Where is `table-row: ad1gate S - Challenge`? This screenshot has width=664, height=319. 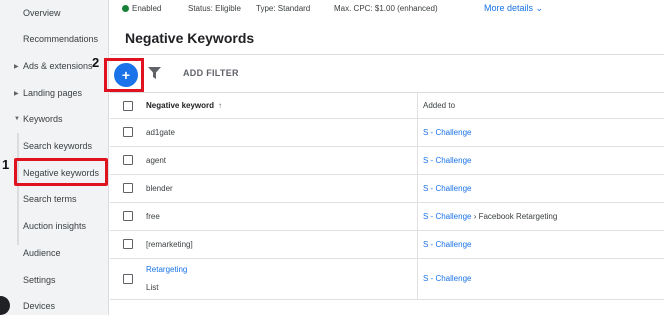 table-row: ad1gate S - Challenge is located at coordinates (387, 132).